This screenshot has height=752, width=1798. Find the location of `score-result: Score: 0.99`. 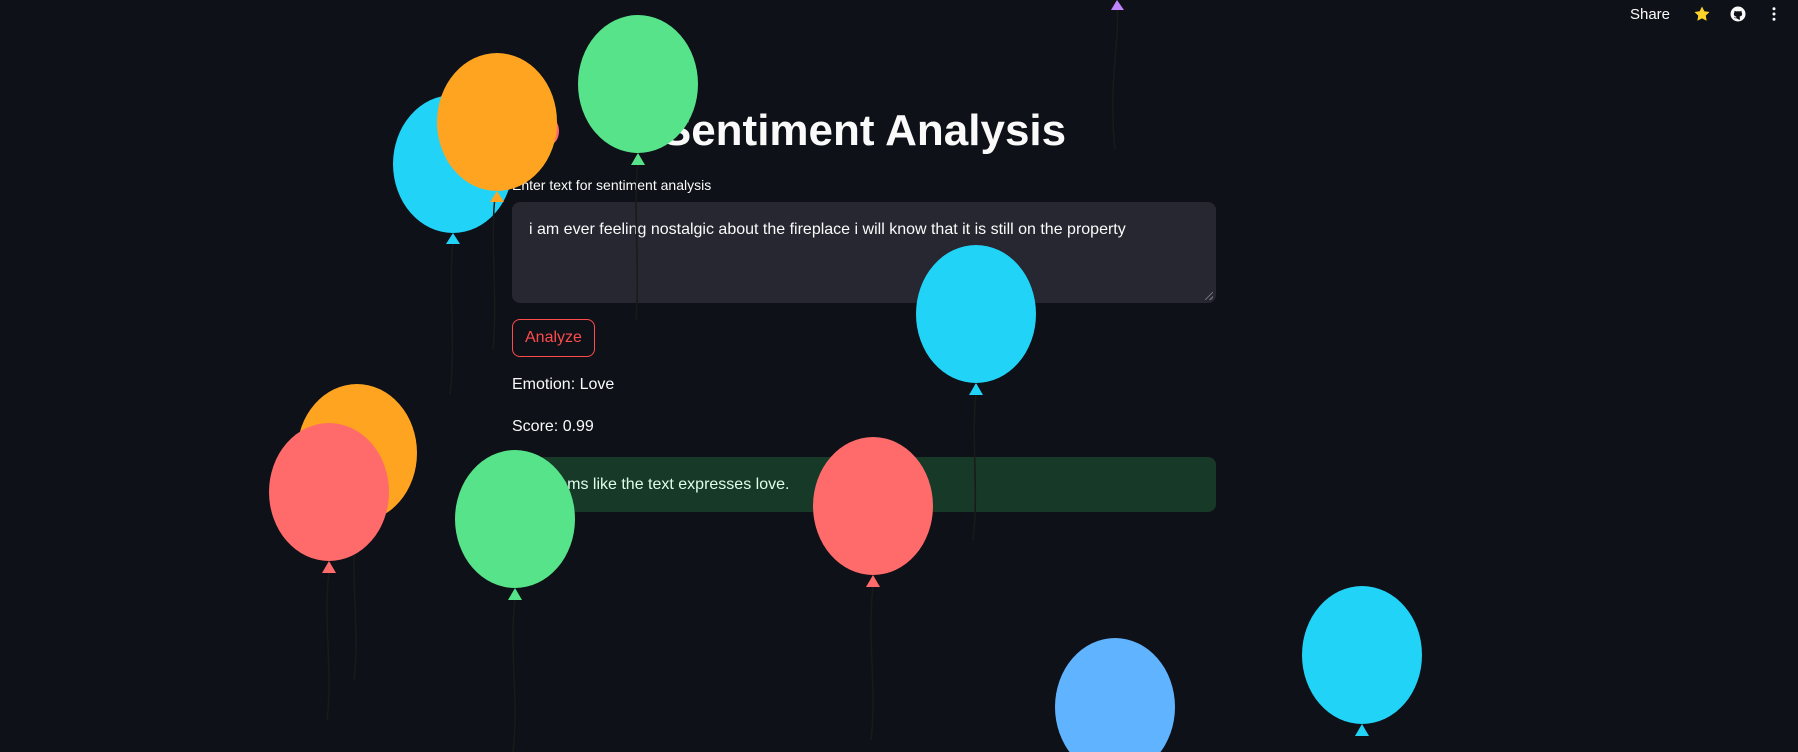

score-result: Score: 0.99 is located at coordinates (553, 426).